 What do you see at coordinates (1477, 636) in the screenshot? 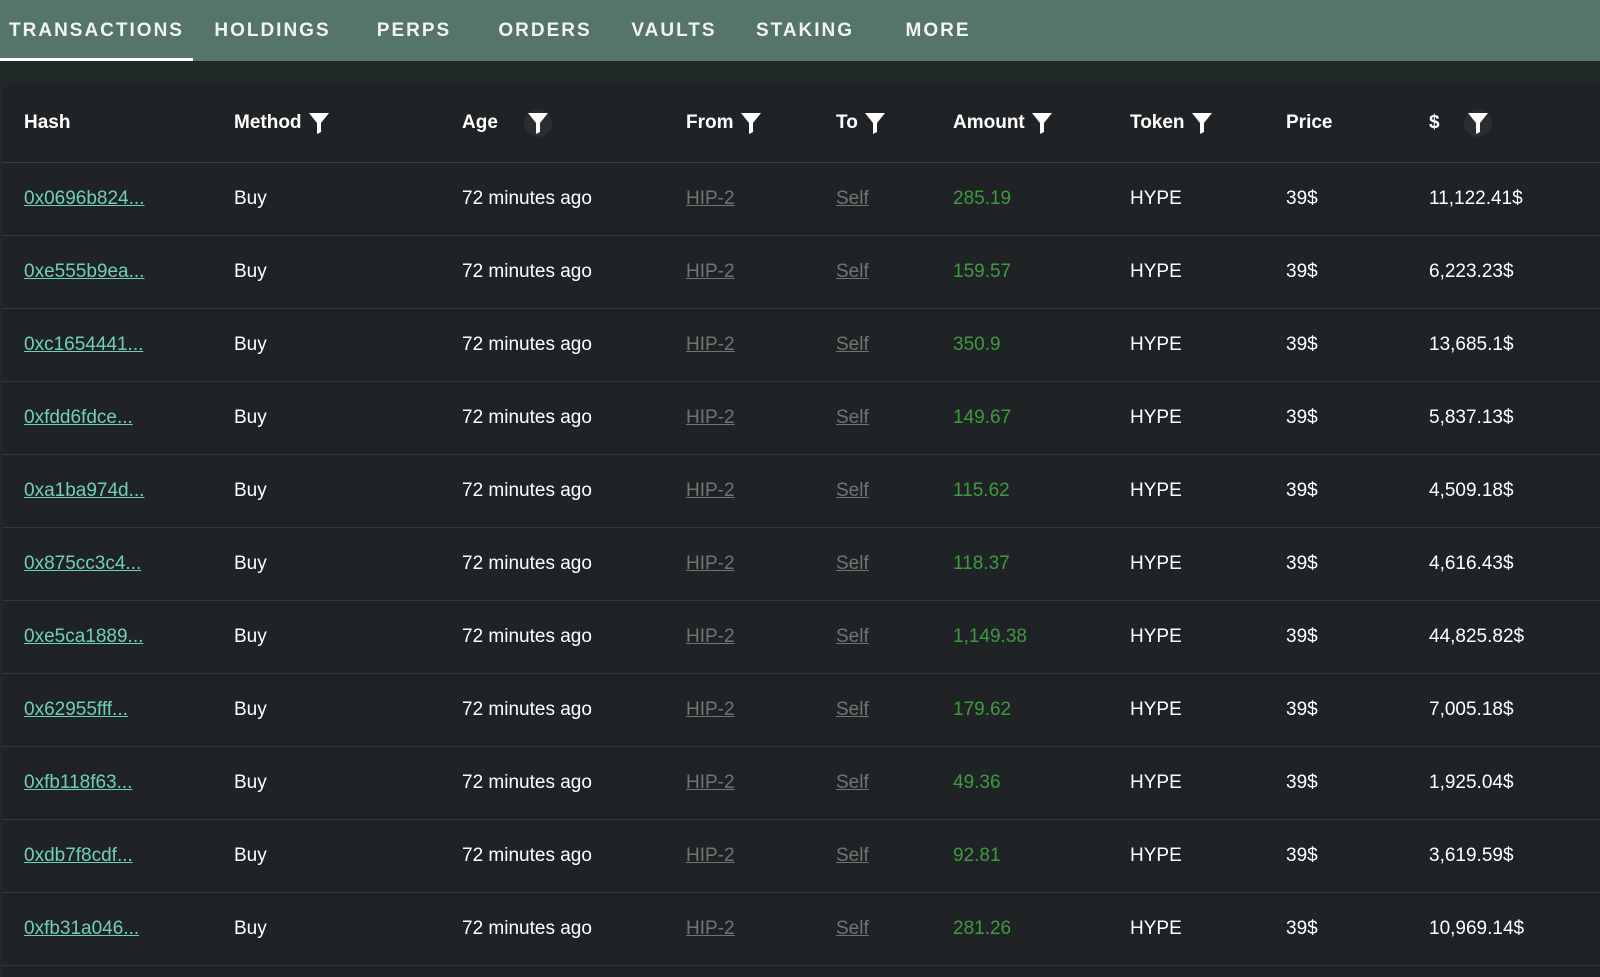
I see `cell-usd-value: 44,825.82$` at bounding box center [1477, 636].